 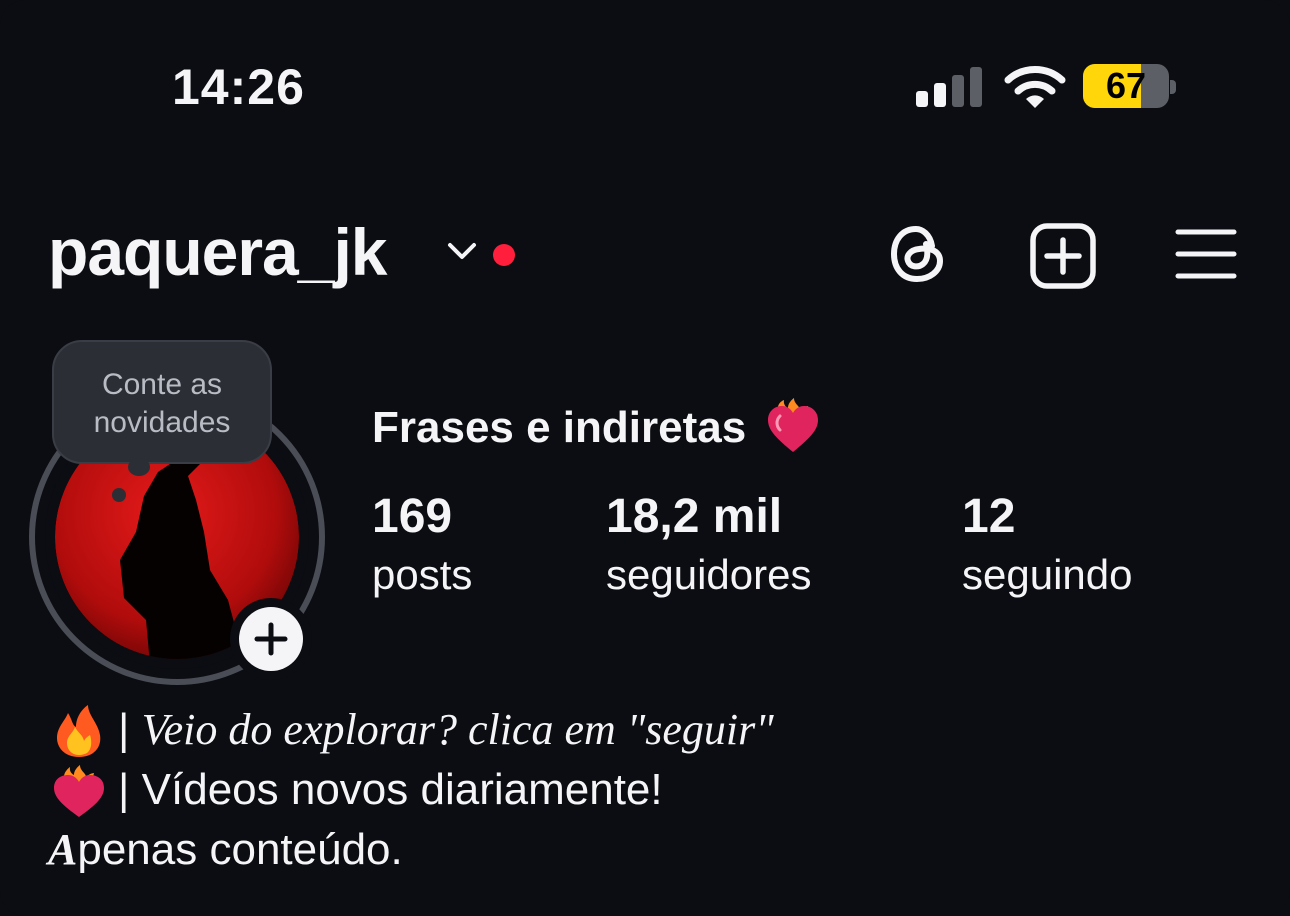 What do you see at coordinates (63, 849) in the screenshot?
I see `bio-line3-initial: A` at bounding box center [63, 849].